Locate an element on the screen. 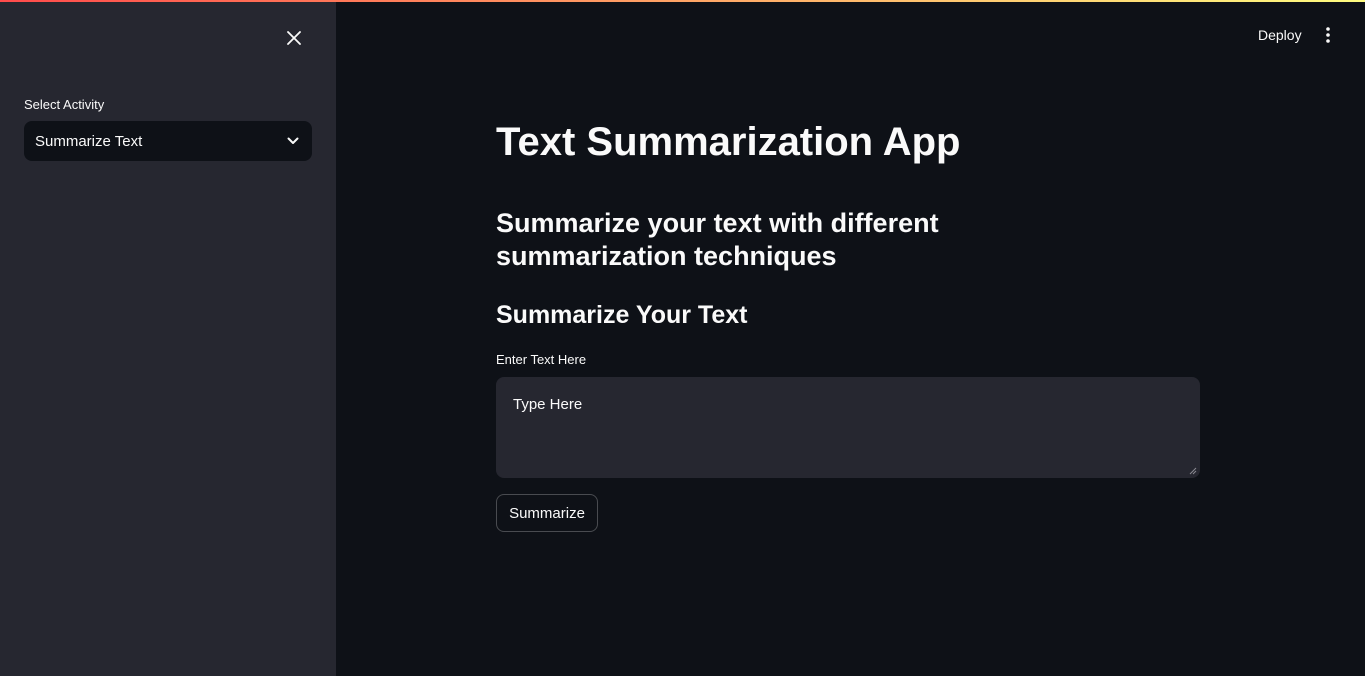 Image resolution: width=1365 pixels, height=676 pixels. deploy-button: Deploy is located at coordinates (1280, 36).